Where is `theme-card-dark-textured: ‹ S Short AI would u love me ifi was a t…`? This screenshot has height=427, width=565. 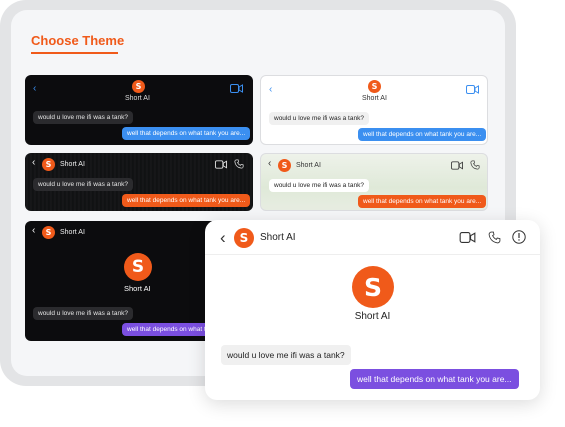 theme-card-dark-textured: ‹ S Short AI would u love me ifi was a t… is located at coordinates (139, 182).